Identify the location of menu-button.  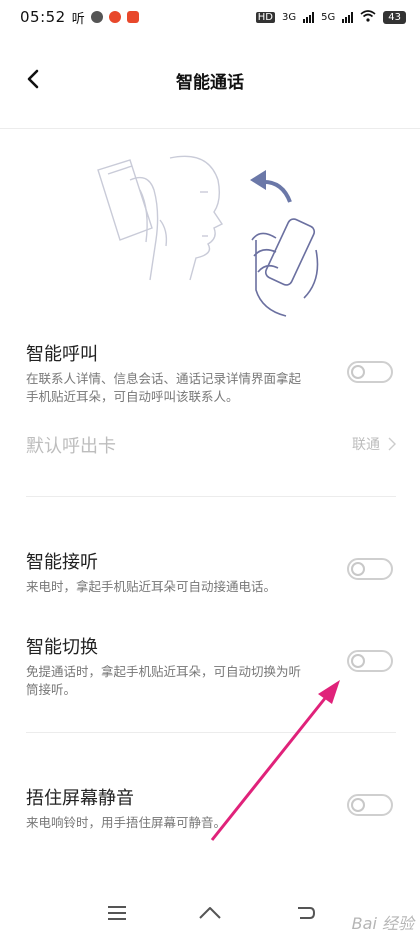
(117, 913).